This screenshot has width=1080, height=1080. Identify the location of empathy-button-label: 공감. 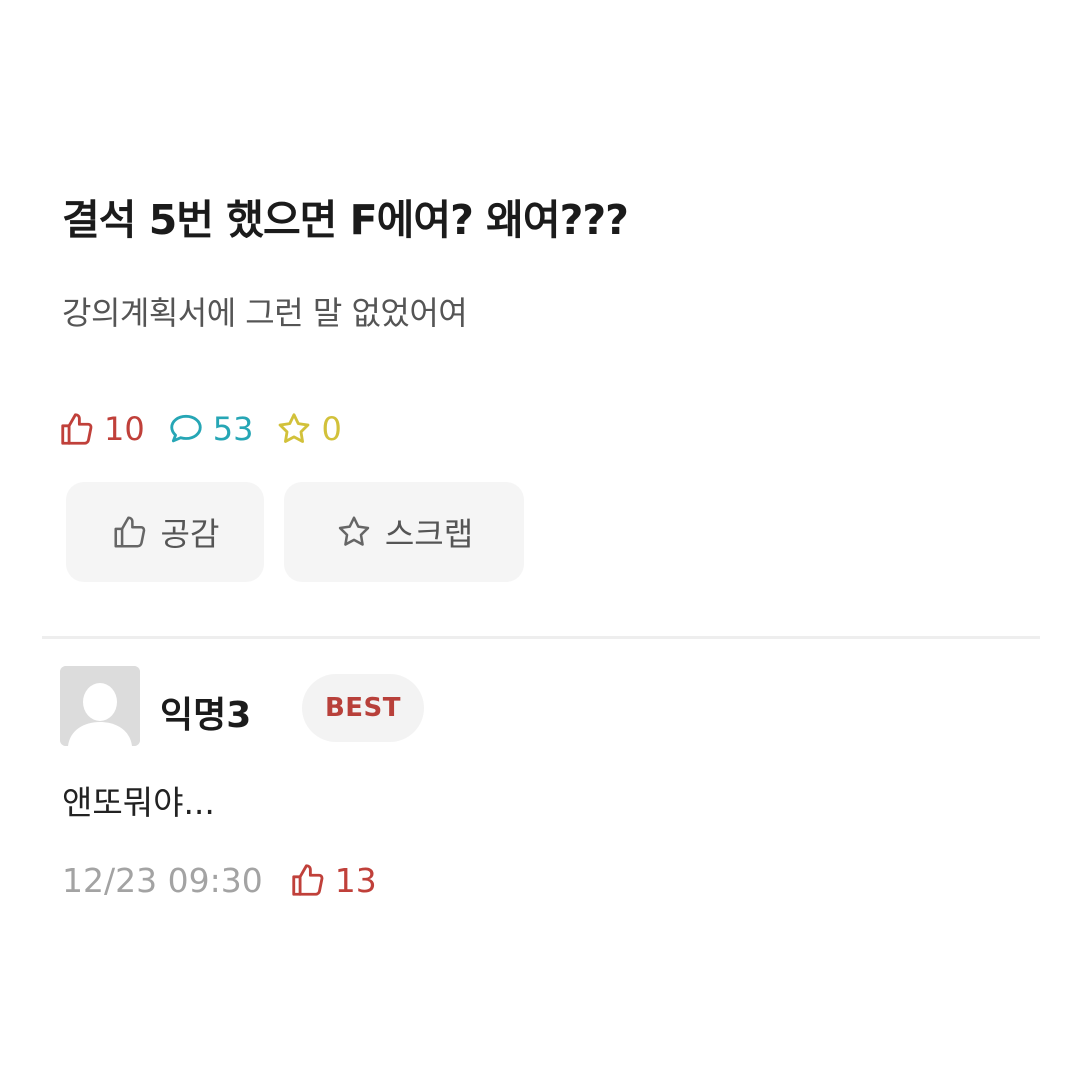
(190, 534).